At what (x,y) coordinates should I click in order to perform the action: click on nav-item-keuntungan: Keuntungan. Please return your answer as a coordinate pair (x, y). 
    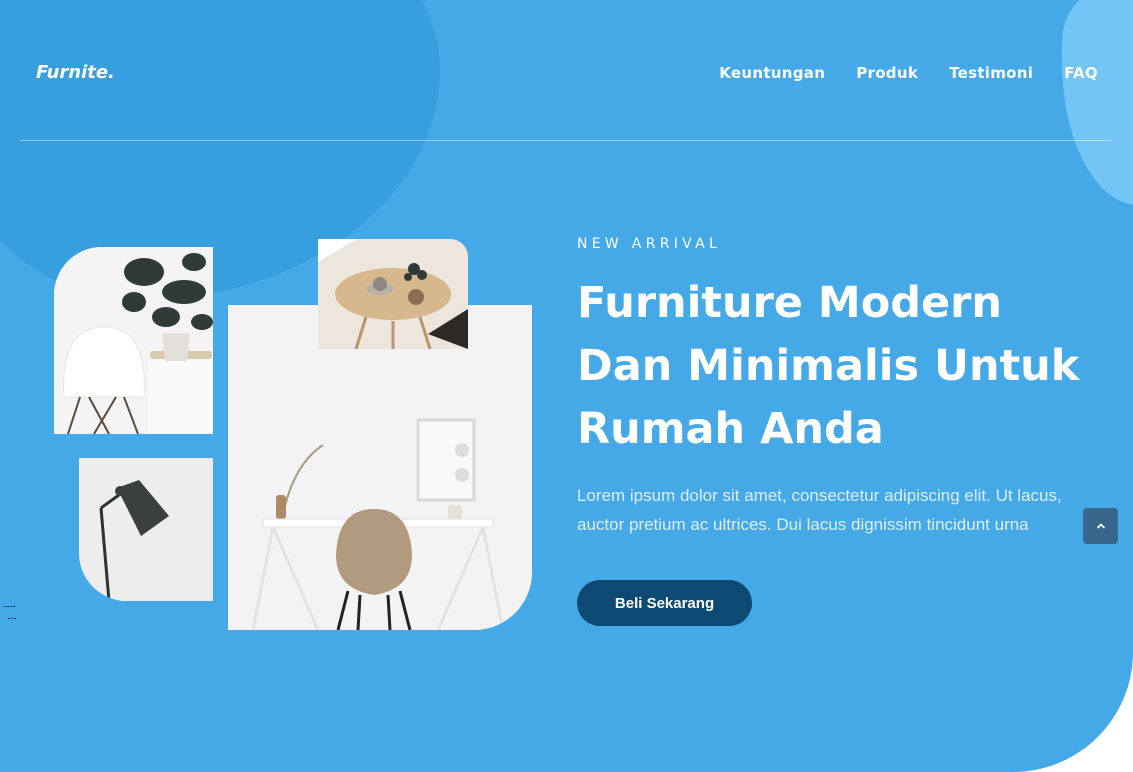
    Looking at the image, I should click on (772, 73).